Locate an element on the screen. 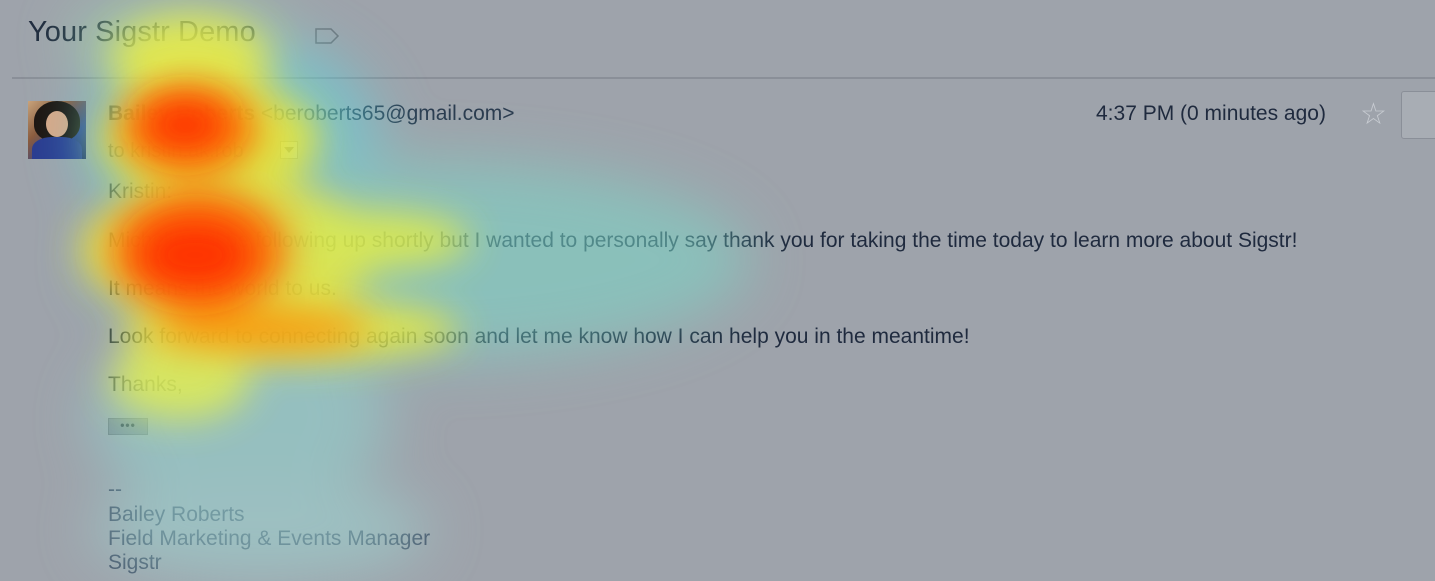 This screenshot has width=1435, height=581. signature-title: Field Marketing & Events Manager is located at coordinates (269, 538).